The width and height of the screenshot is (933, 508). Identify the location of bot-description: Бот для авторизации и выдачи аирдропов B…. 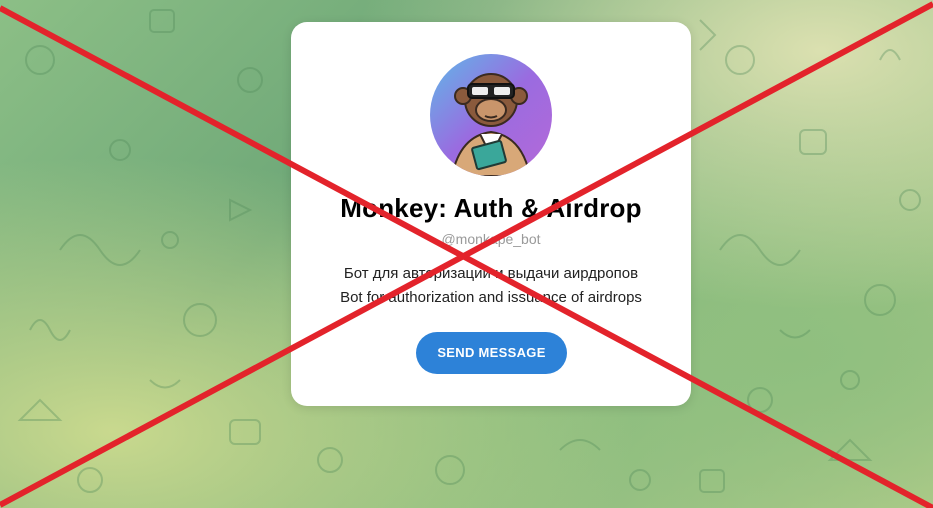
(491, 286).